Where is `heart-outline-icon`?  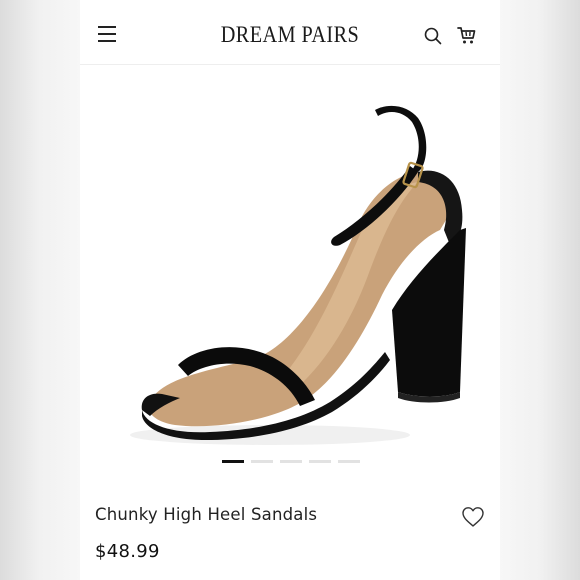
heart-outline-icon is located at coordinates (473, 517).